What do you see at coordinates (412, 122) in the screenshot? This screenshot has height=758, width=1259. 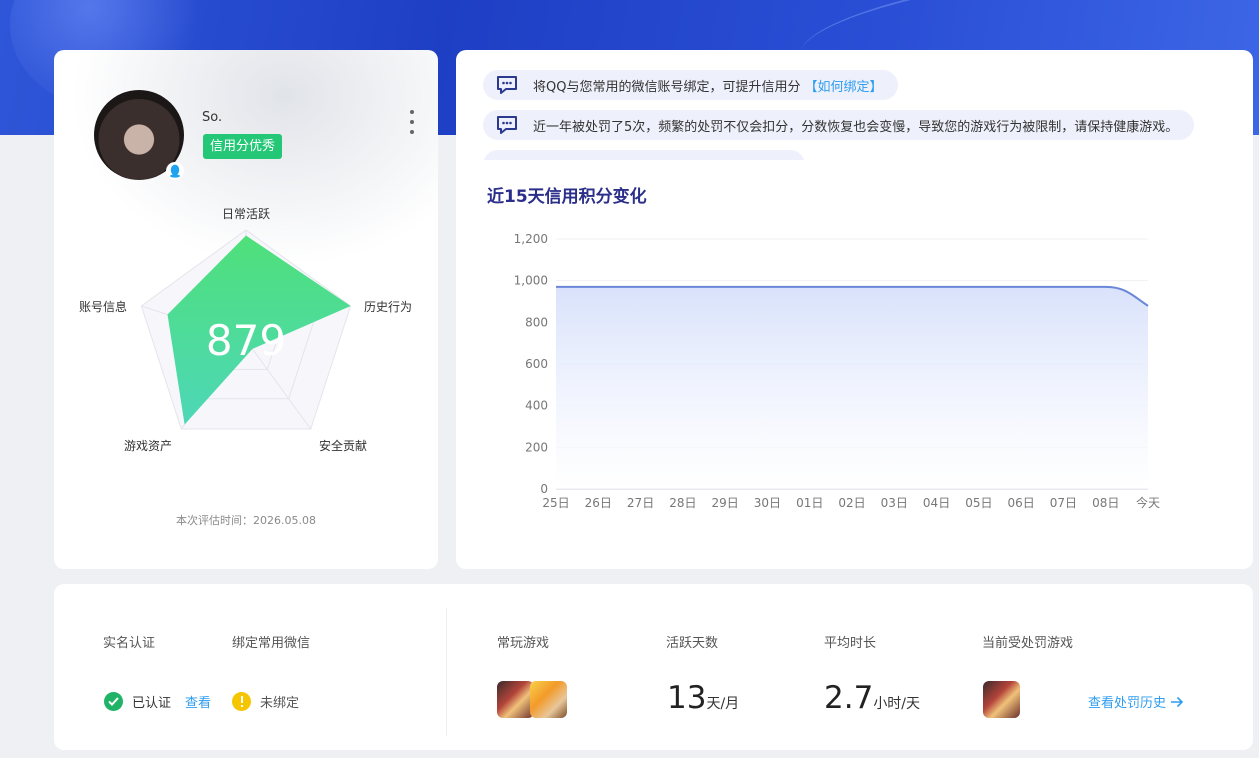 I see `more-options-icon` at bounding box center [412, 122].